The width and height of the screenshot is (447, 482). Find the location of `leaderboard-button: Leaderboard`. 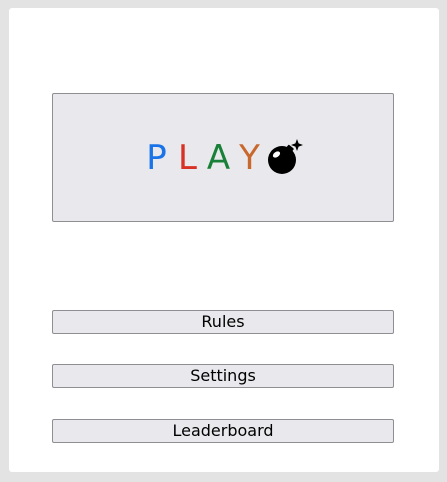

leaderboard-button: Leaderboard is located at coordinates (223, 431).